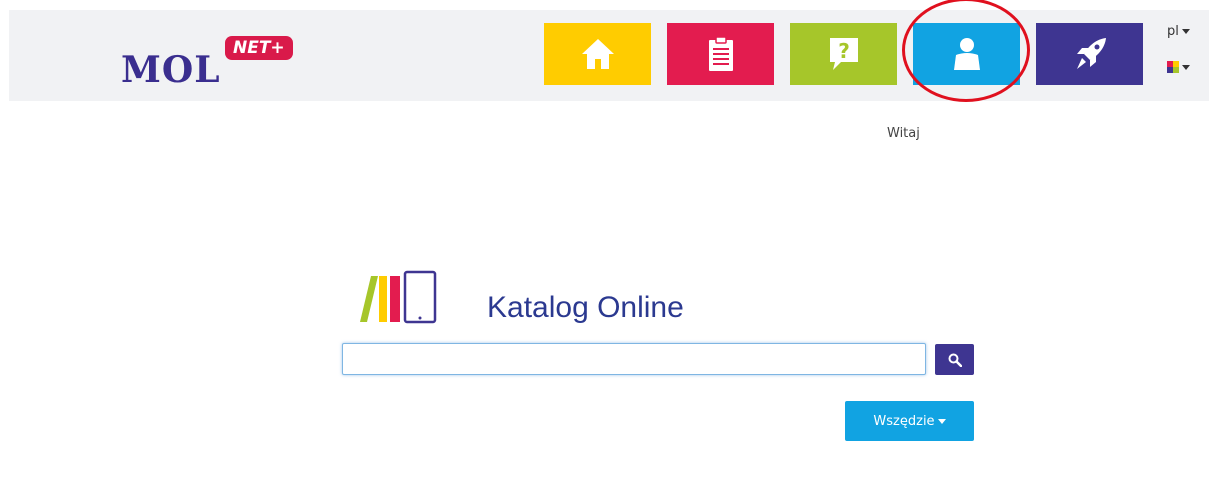 Image resolution: width=1210 pixels, height=491 pixels. What do you see at coordinates (1173, 67) in the screenshot?
I see `color-grid-icon` at bounding box center [1173, 67].